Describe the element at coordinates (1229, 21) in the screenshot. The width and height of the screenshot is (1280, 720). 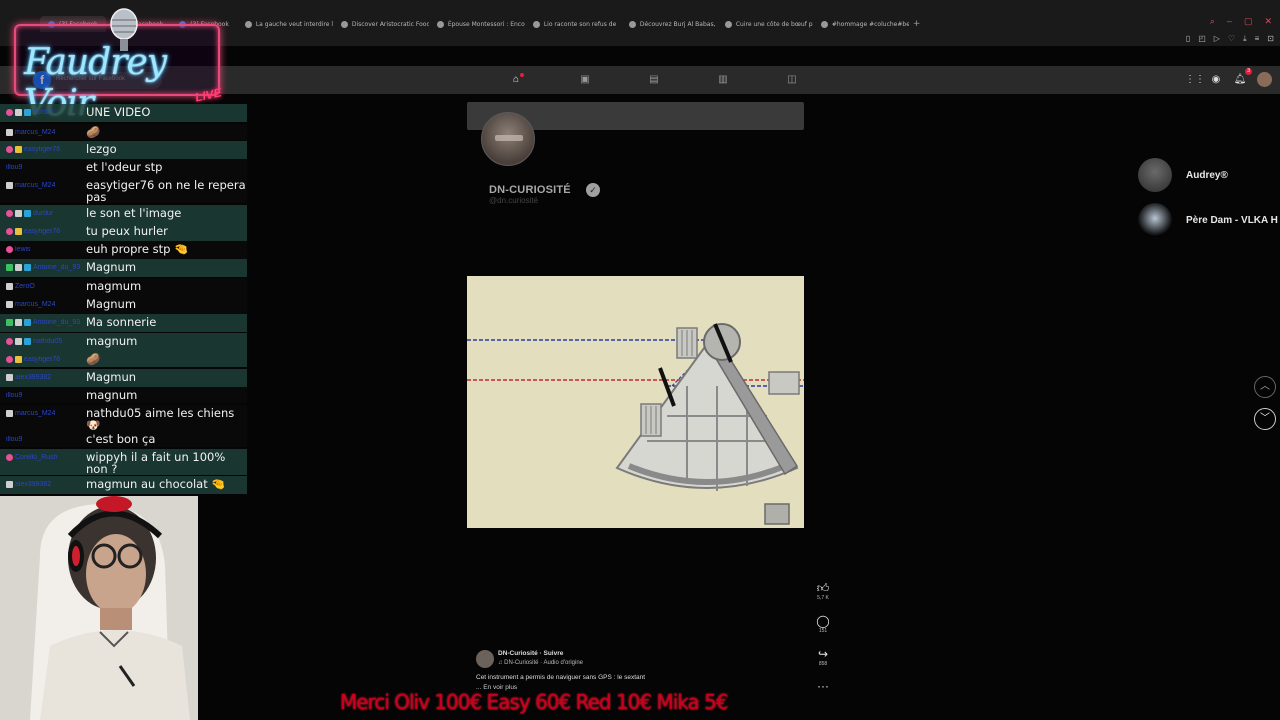
I see `minimize-icon: –` at that location.